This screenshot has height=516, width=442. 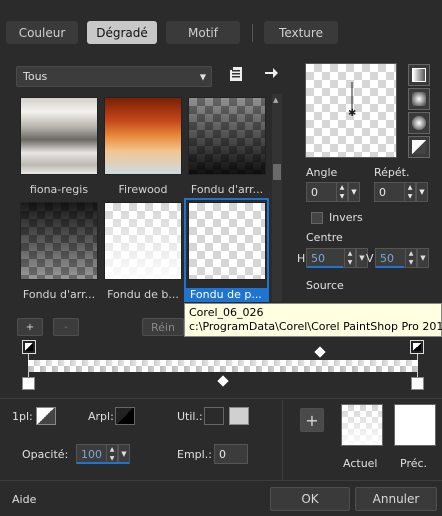 I want to click on center-h-value: 50, so click(x=318, y=258).